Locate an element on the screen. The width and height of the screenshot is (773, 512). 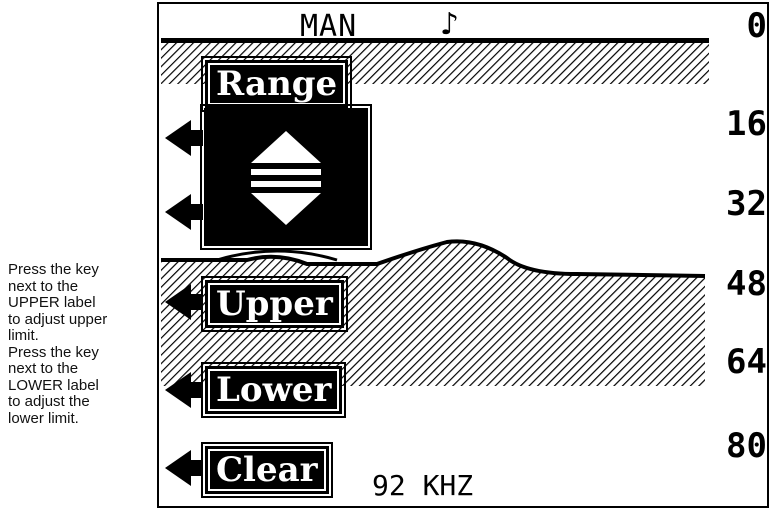
upper-button: Upper is located at coordinates (274, 304).